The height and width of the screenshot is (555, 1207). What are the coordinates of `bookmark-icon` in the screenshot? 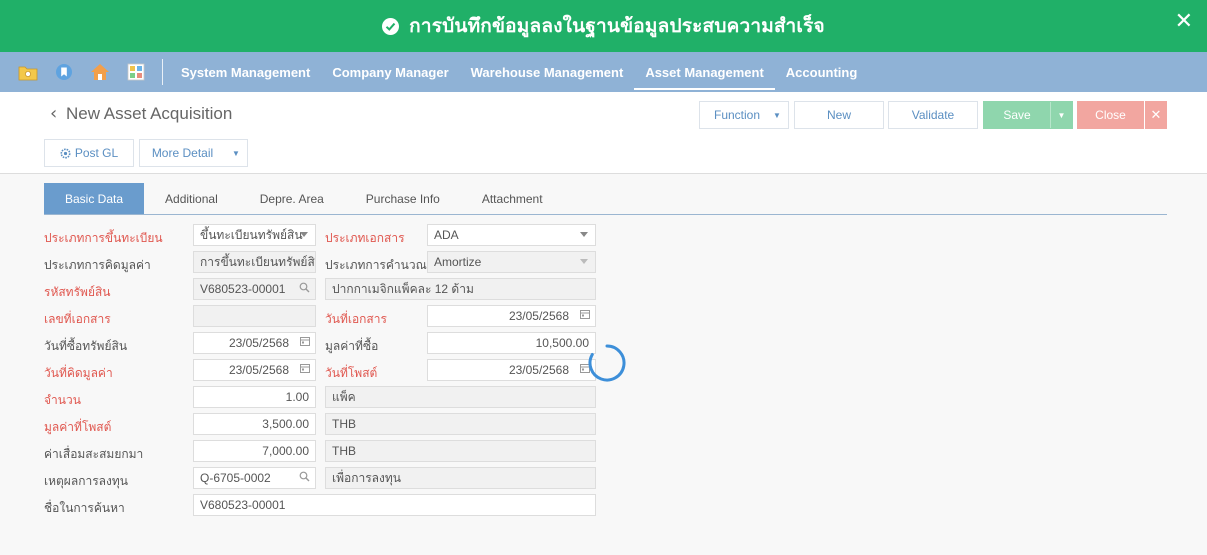 It's located at (64, 72).